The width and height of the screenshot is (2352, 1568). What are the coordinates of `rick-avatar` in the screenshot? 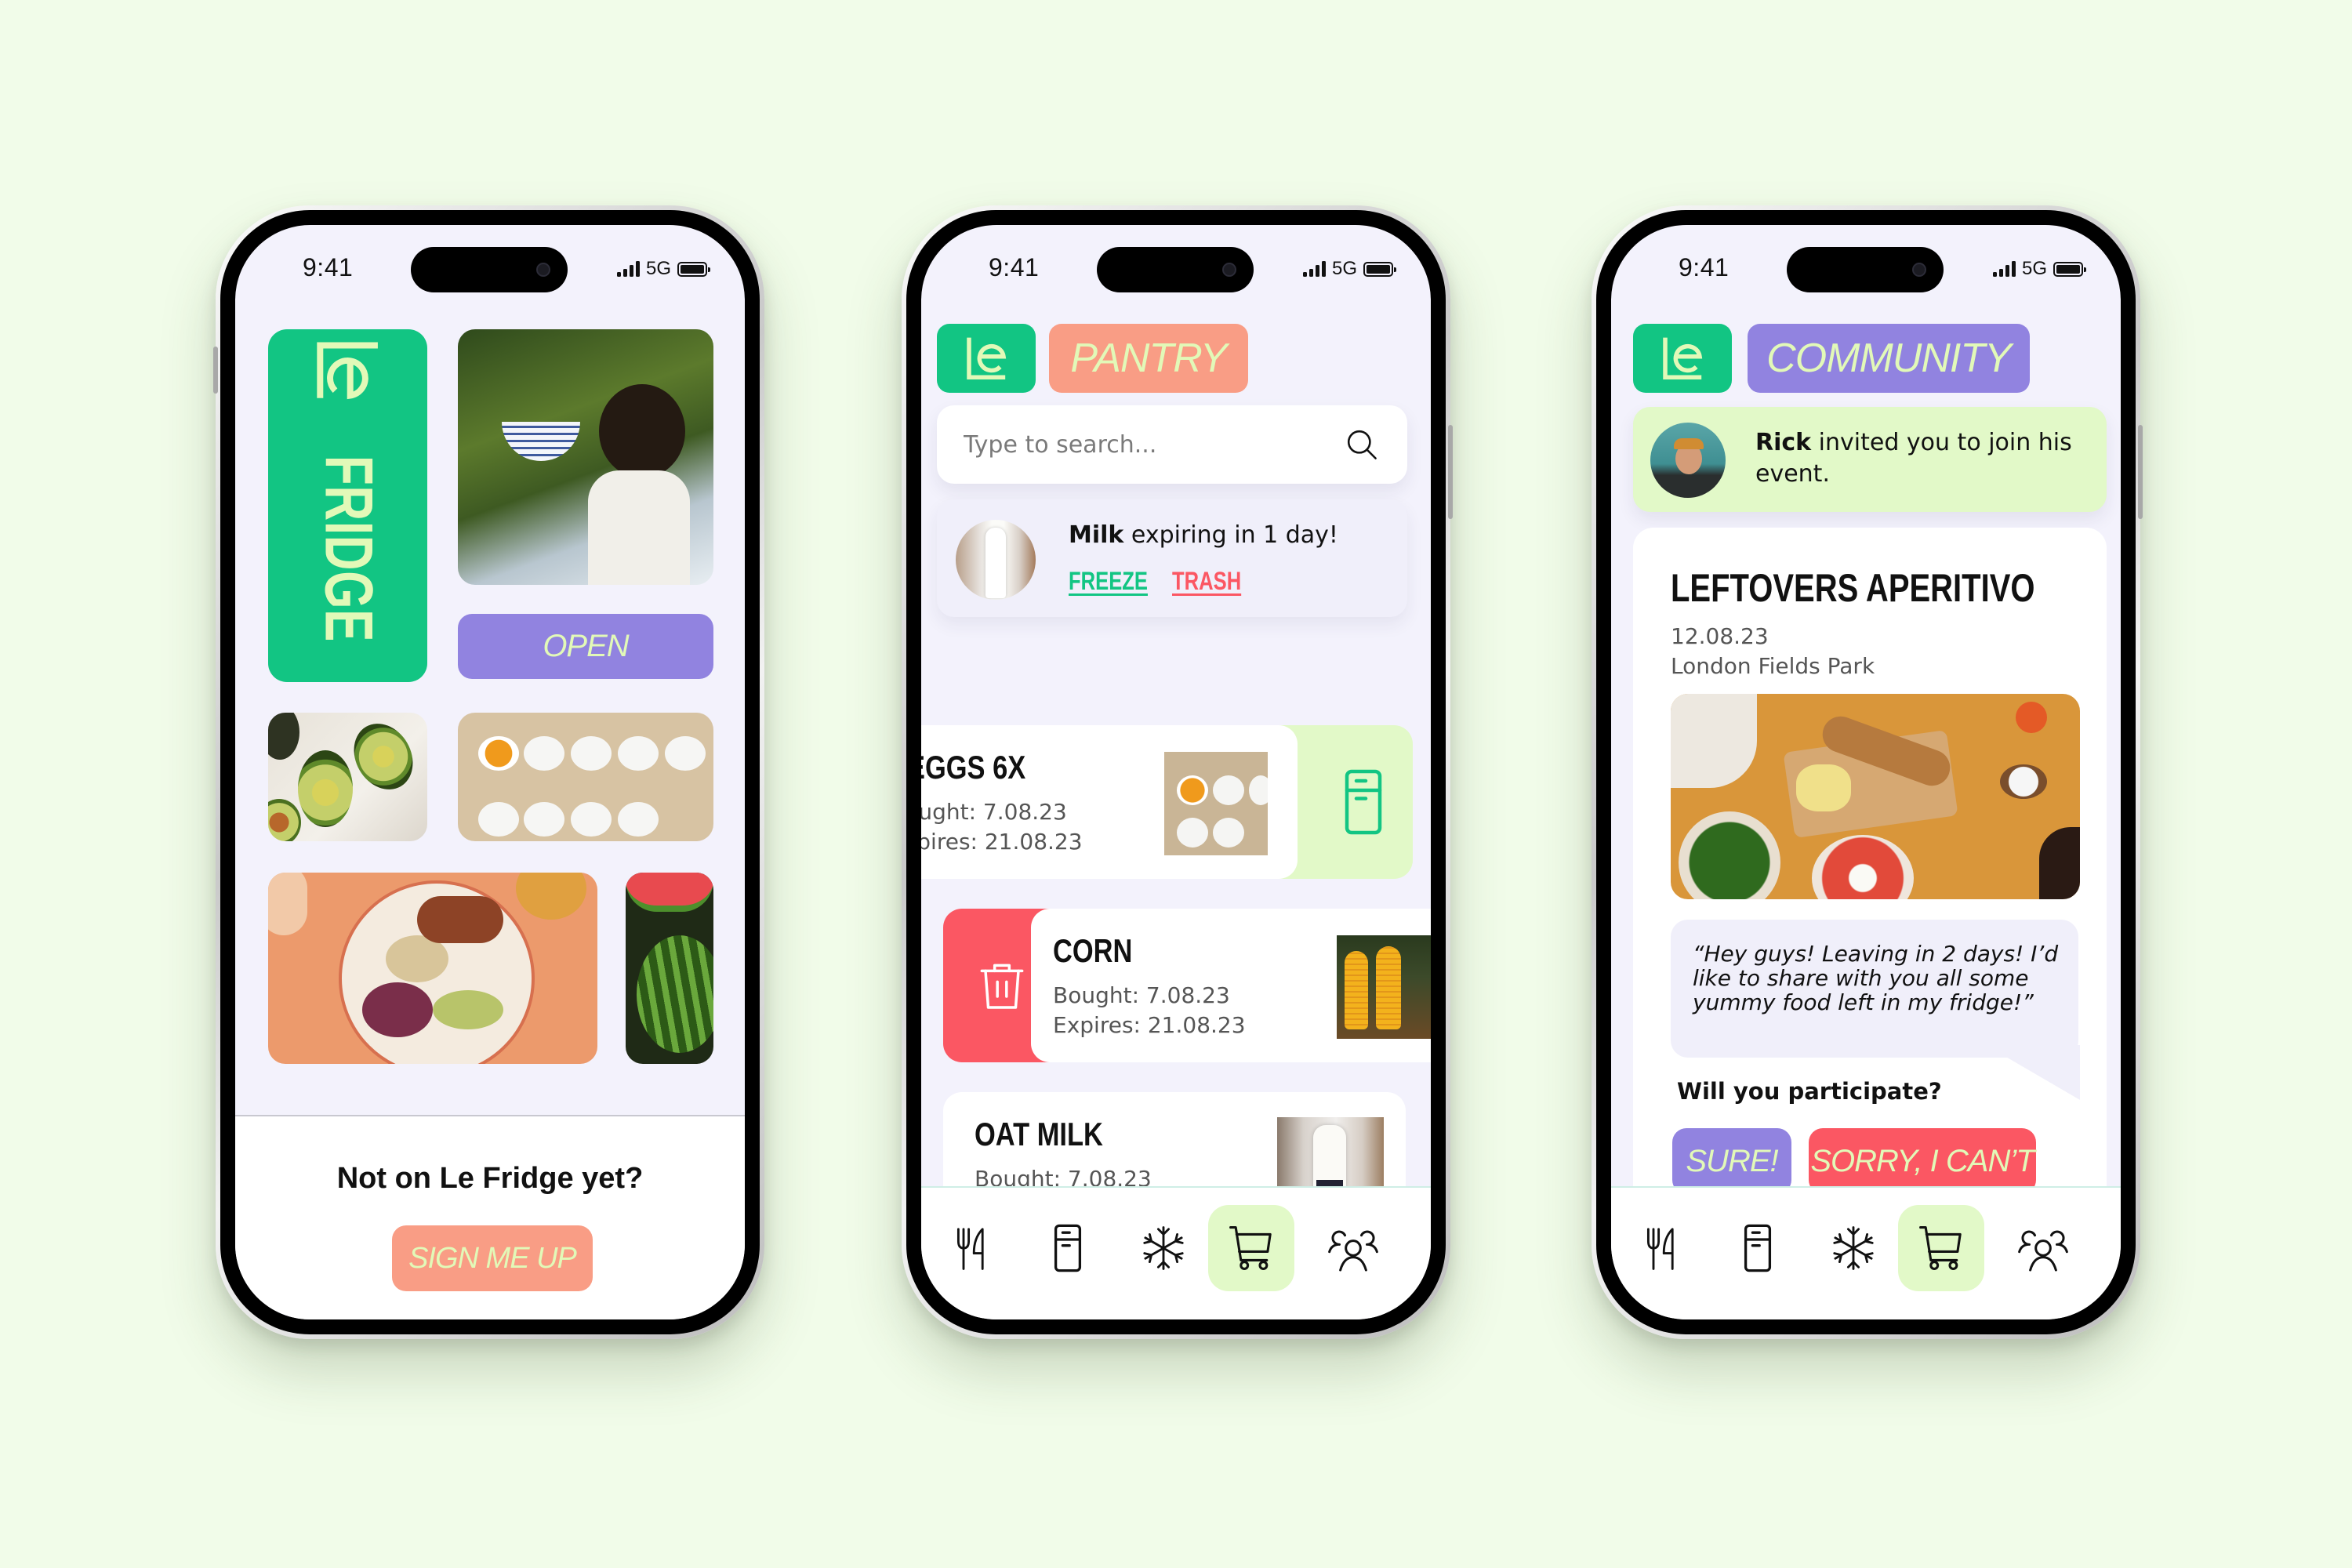 It's located at (1688, 460).